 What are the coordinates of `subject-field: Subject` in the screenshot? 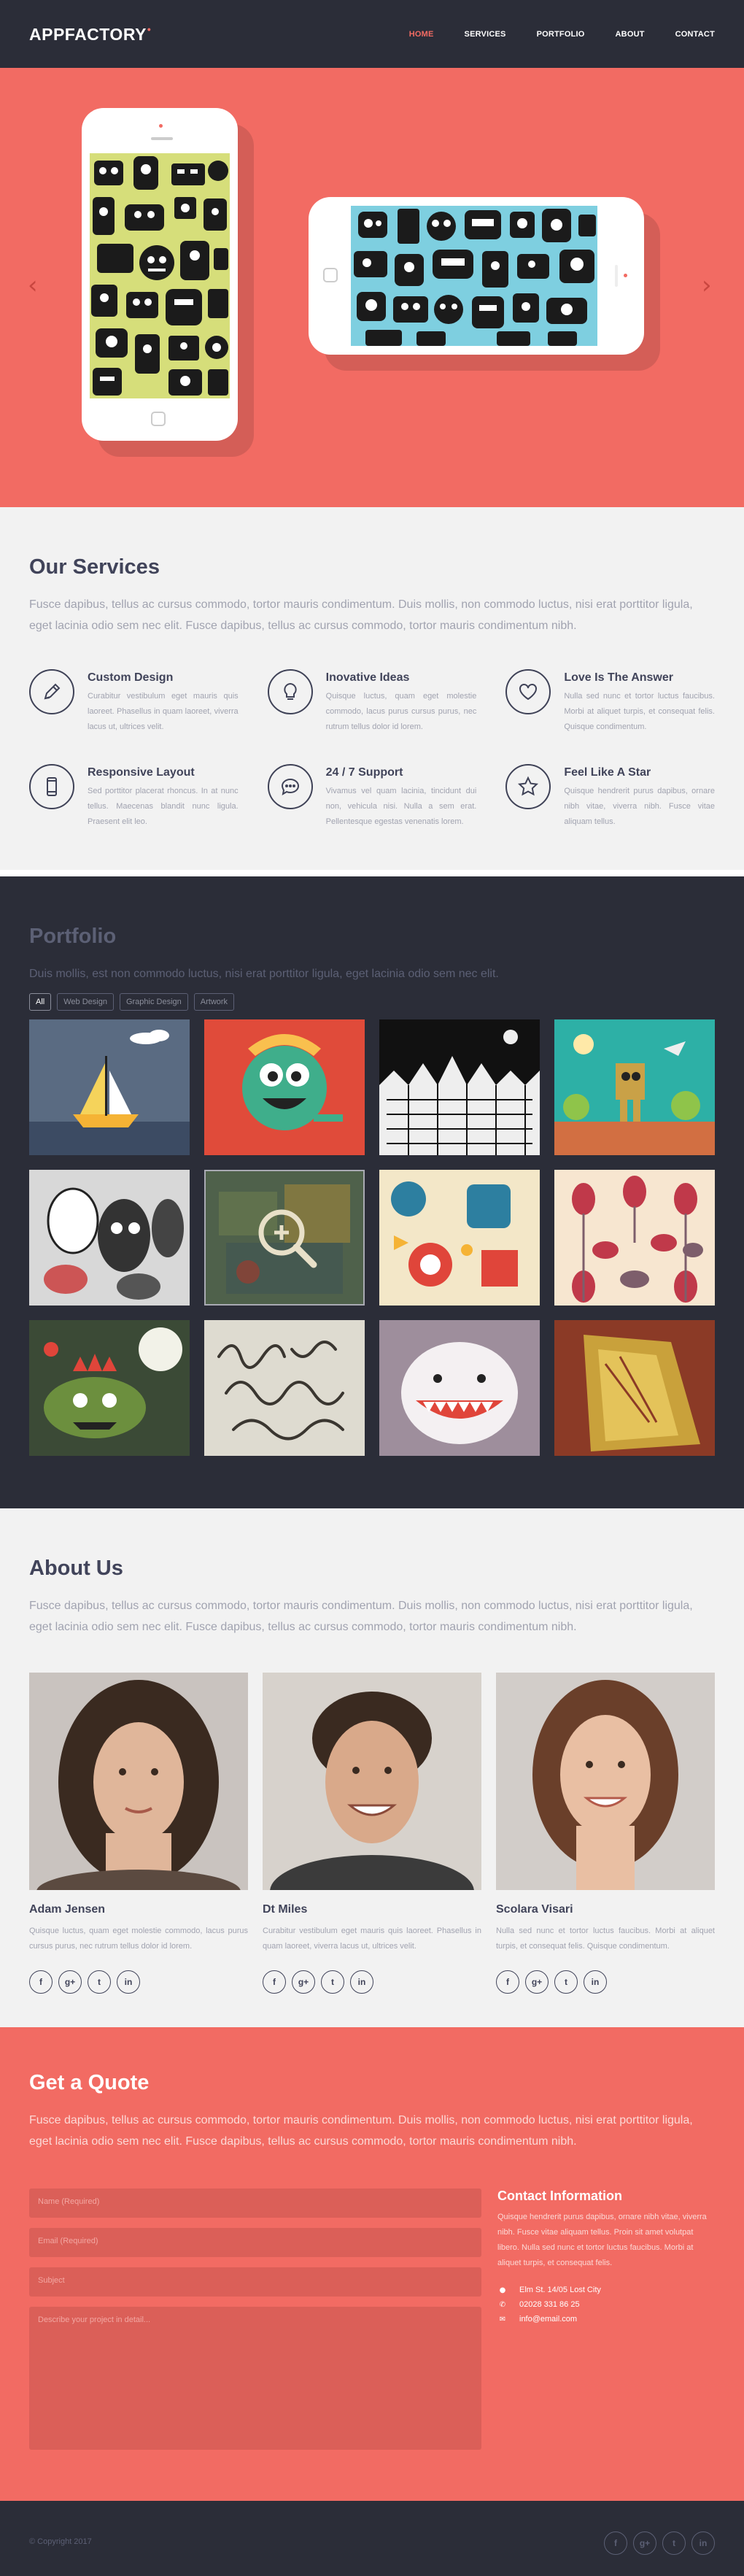 It's located at (255, 2282).